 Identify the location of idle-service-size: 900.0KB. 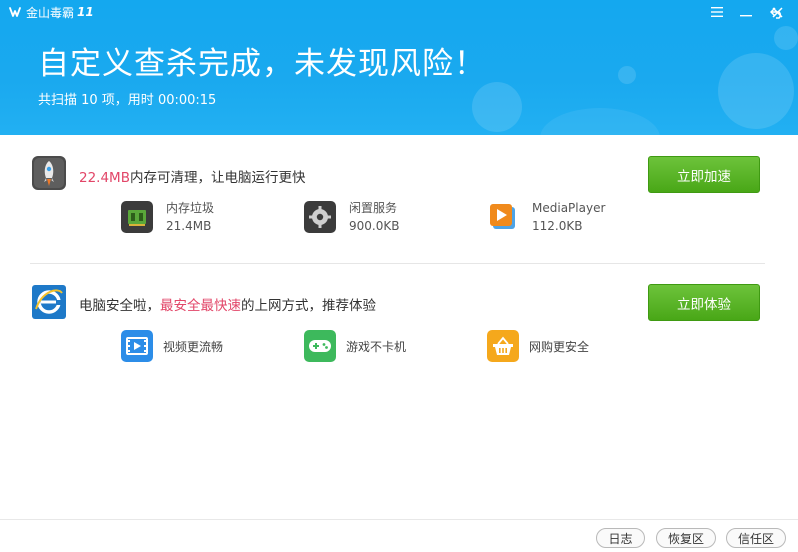
(374, 226).